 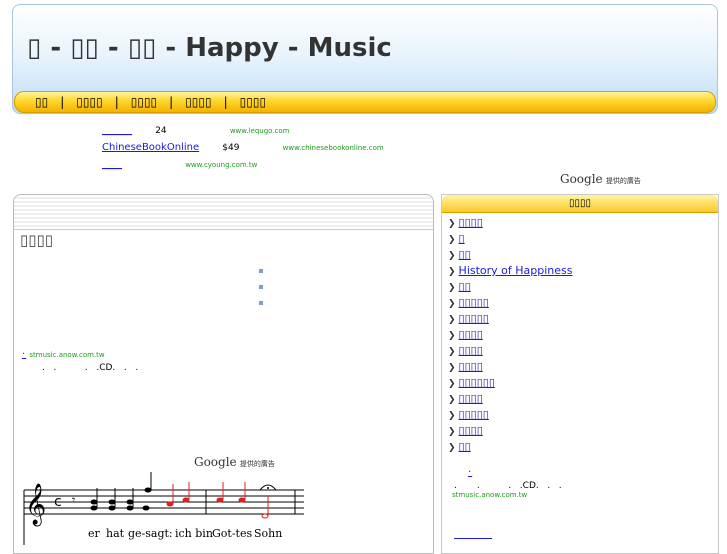 What do you see at coordinates (583, 271) in the screenshot?
I see `sidebar-item: ❯ History of Happiness` at bounding box center [583, 271].